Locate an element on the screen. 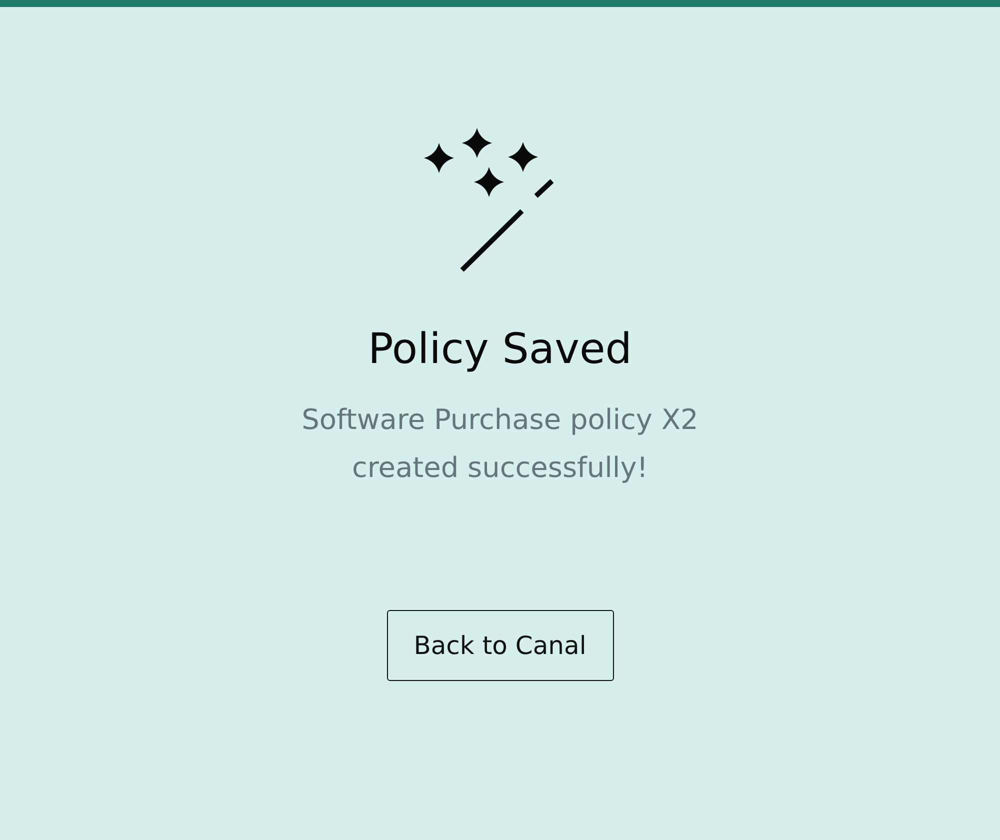 The image size is (1000, 840). success-title: Policy Saved is located at coordinates (500, 349).